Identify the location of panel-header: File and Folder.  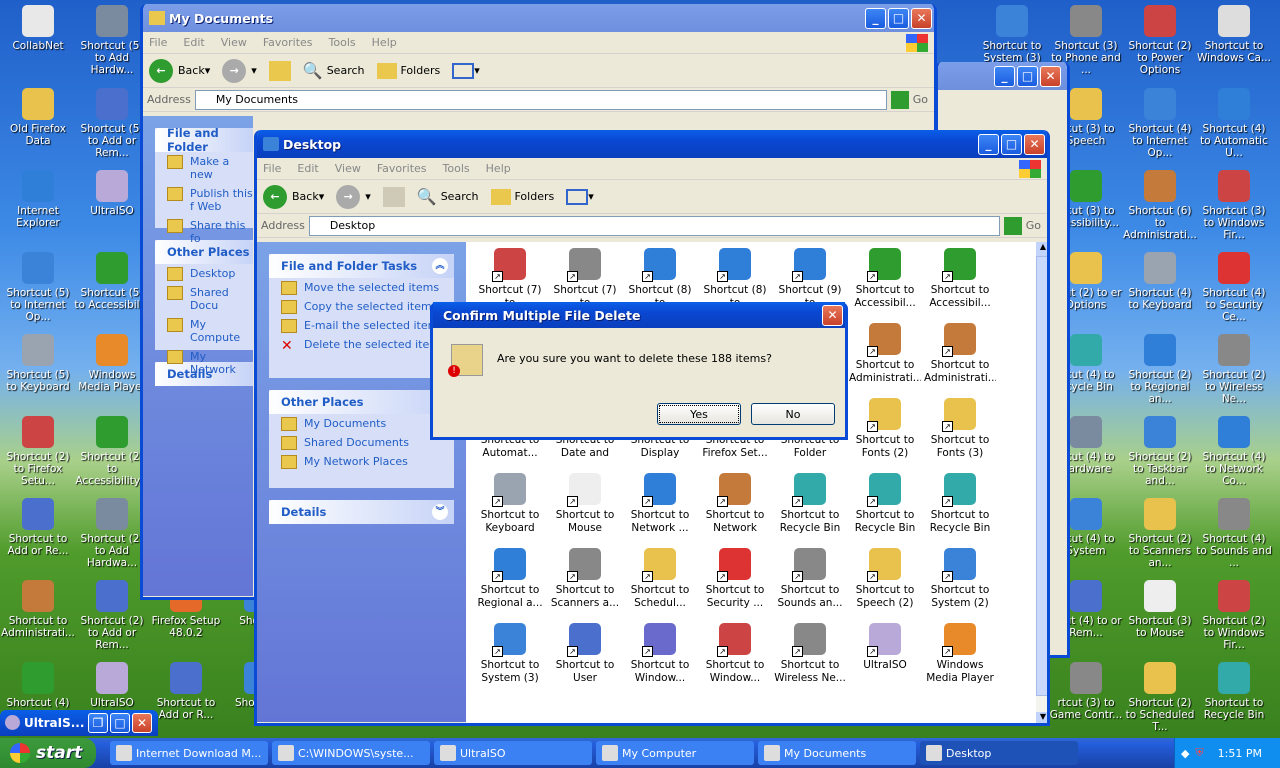
(204, 140).